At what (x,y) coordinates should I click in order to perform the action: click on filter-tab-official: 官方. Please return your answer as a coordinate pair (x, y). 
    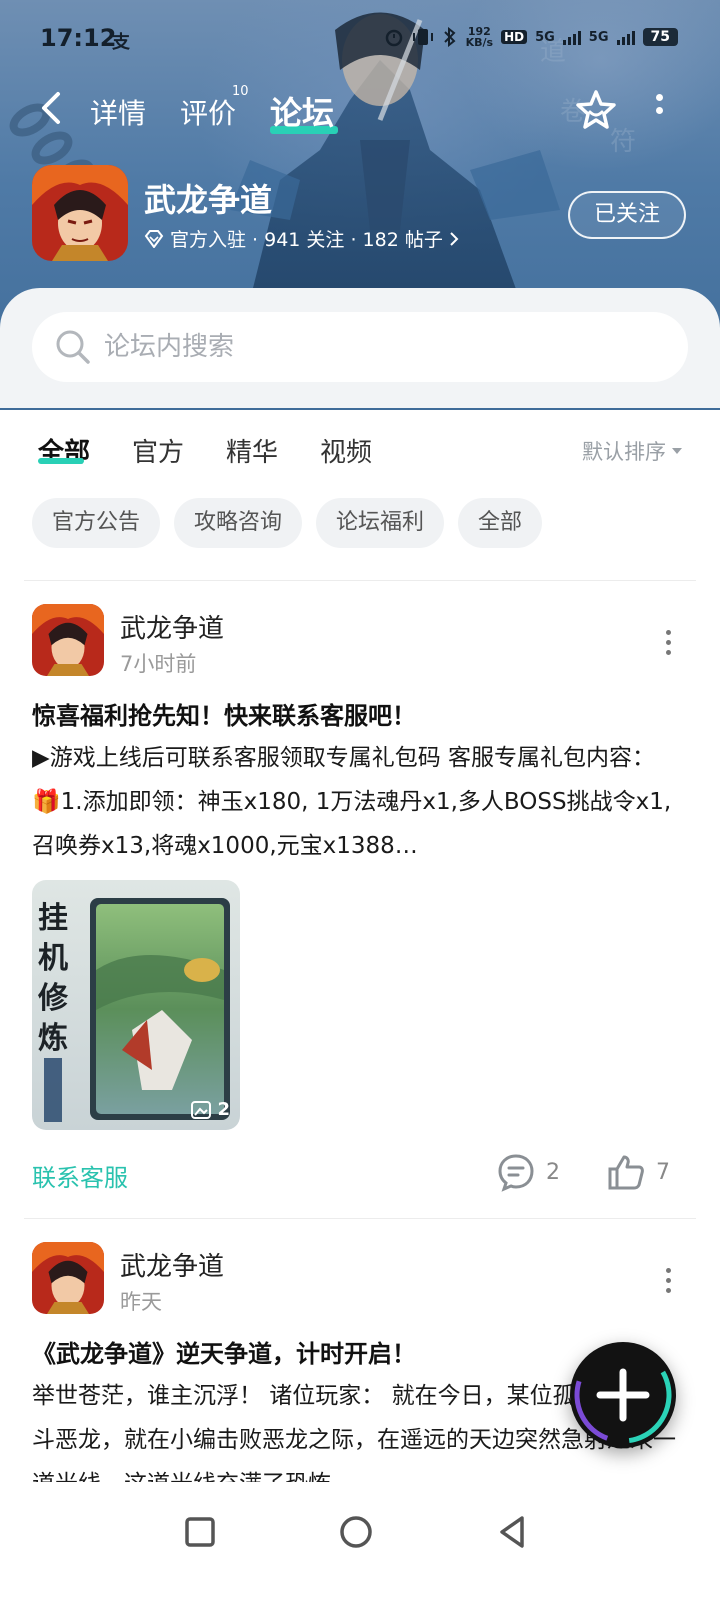
    Looking at the image, I should click on (158, 450).